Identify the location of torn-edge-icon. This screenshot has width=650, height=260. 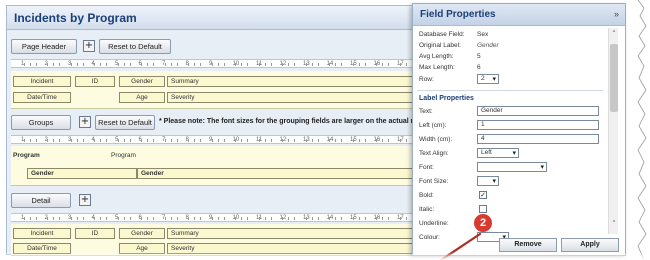
(643, 130).